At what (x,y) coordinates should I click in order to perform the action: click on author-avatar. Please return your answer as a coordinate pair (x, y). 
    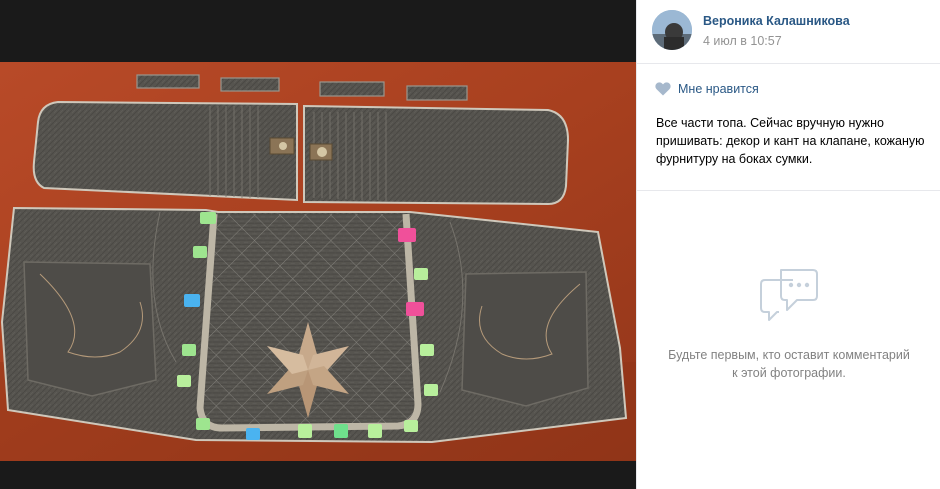
    Looking at the image, I should click on (672, 30).